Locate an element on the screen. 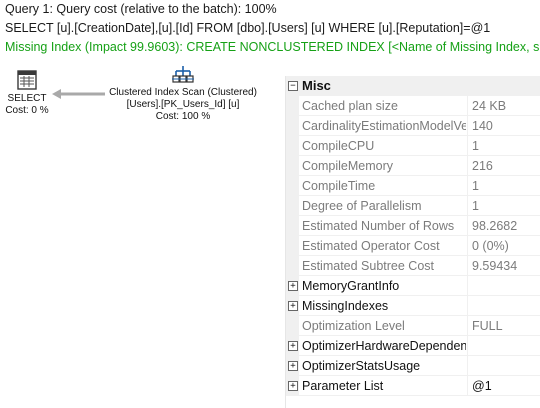 The image size is (540, 408). property-row-expandable: + OptimizerStatsUsage is located at coordinates (413, 366).